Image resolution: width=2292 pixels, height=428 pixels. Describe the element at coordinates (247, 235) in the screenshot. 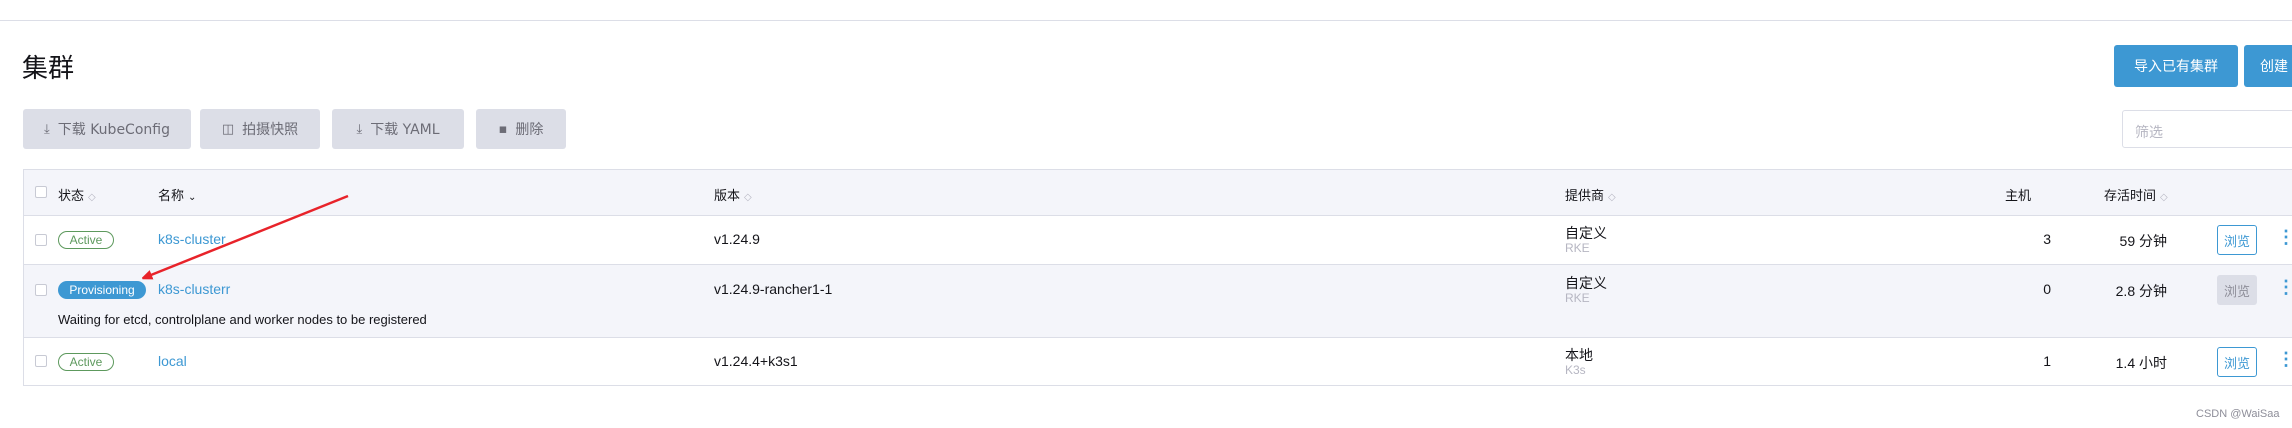

I see `red-arrow-annotation` at that location.